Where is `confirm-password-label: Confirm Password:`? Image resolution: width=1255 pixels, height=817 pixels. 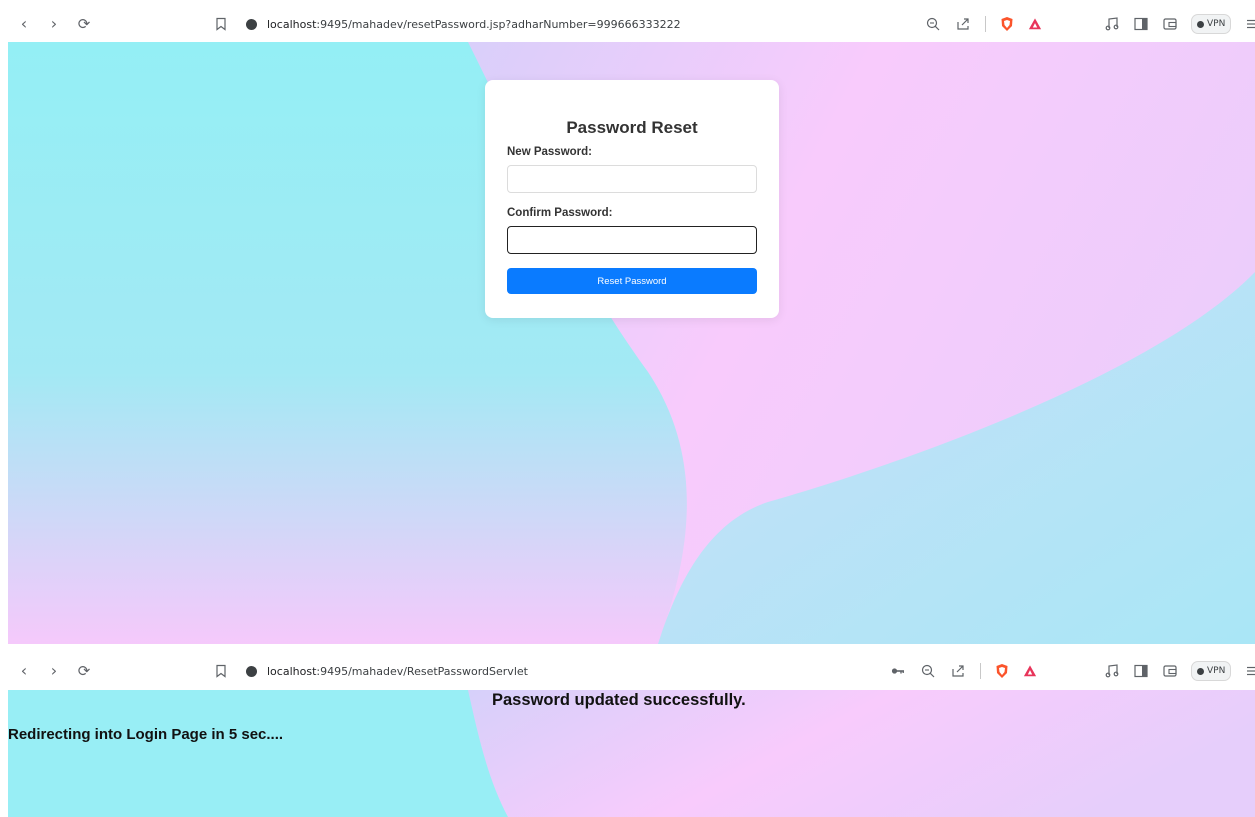 confirm-password-label: Confirm Password: is located at coordinates (560, 213).